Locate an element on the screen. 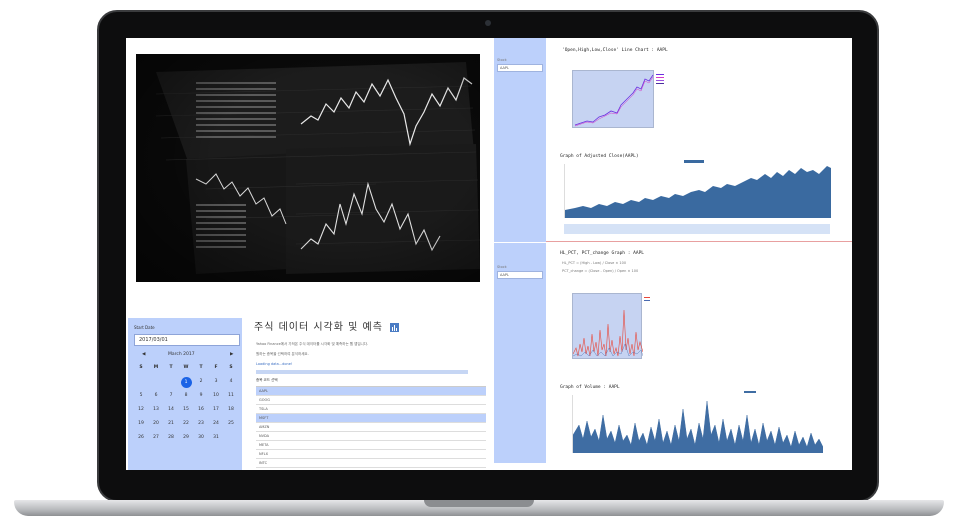  ohlc-plot is located at coordinates (613, 99).